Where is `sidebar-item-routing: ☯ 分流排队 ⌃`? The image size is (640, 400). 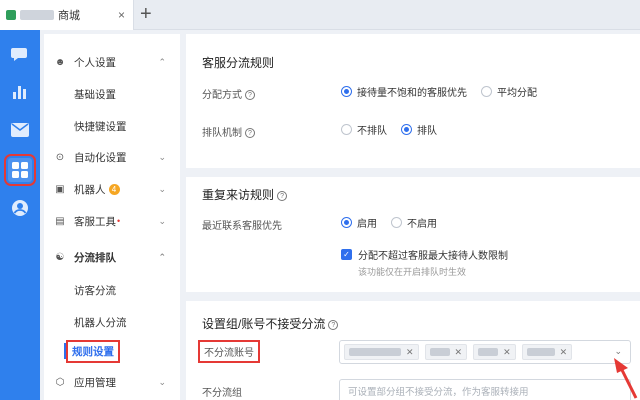 sidebar-item-routing: ☯ 分流排队 ⌃ is located at coordinates (112, 257).